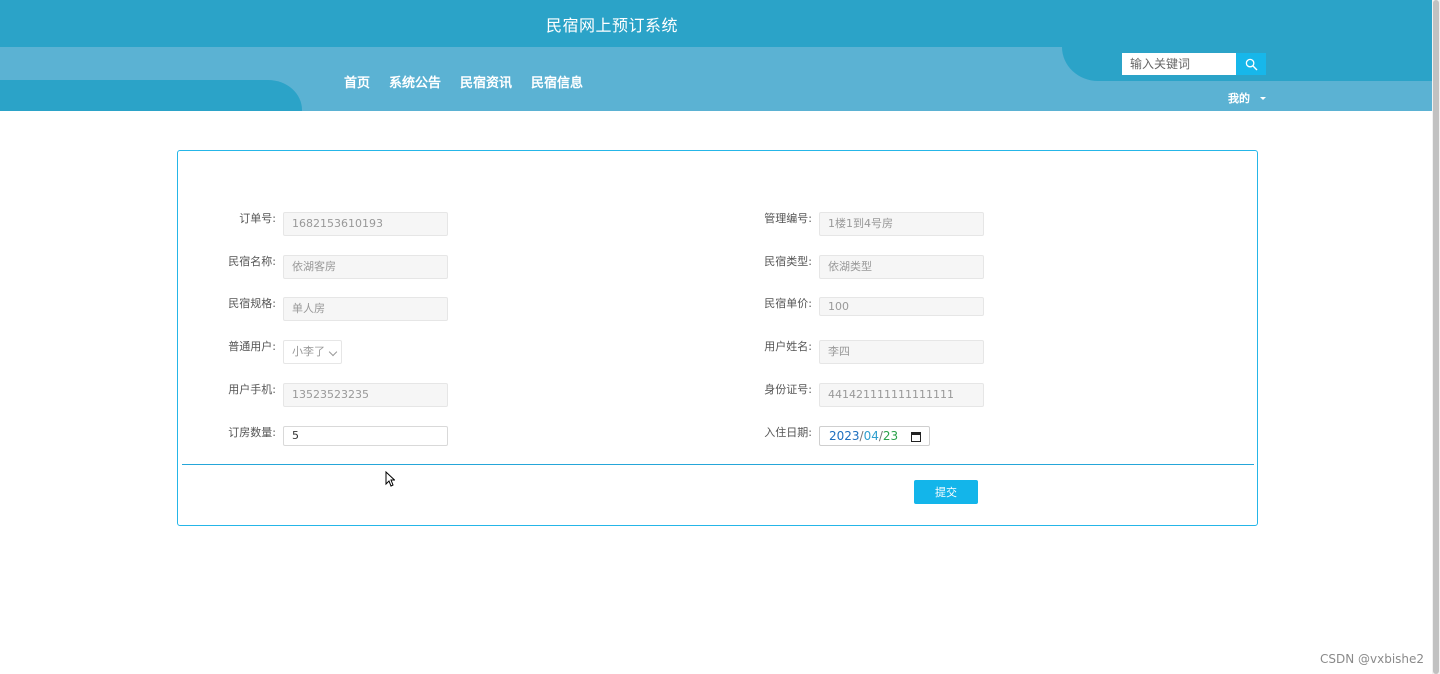 The height and width of the screenshot is (674, 1440). I want to click on checkin-date-label: 入住日期:, so click(788, 432).